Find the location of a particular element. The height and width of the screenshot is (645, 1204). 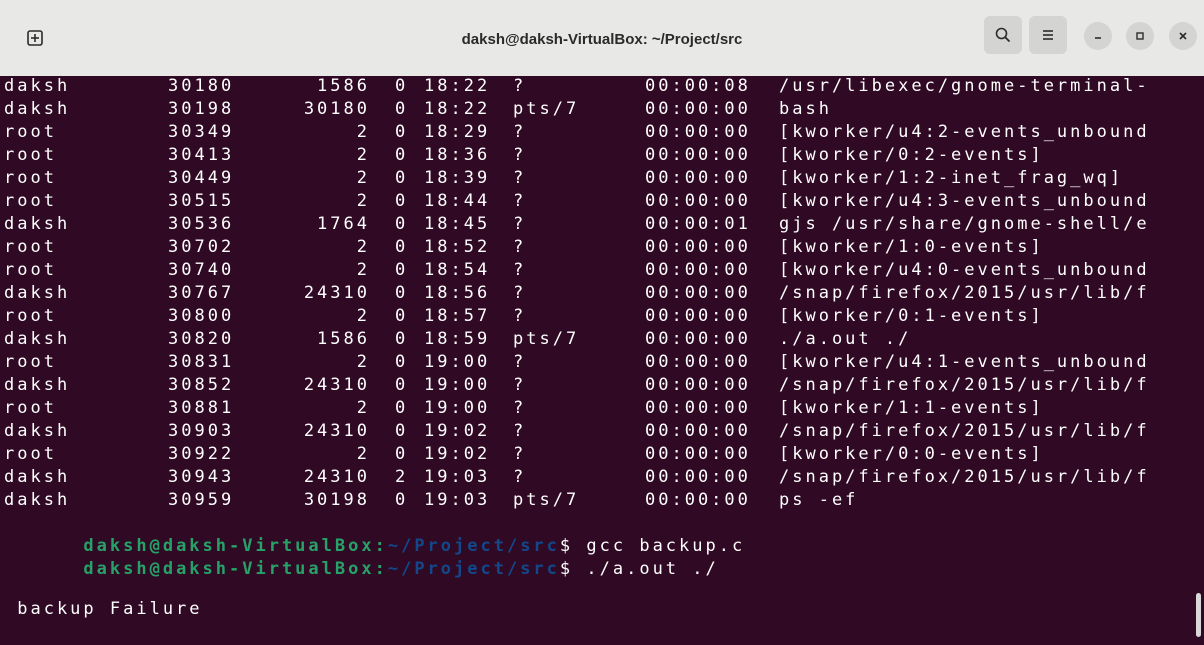

cmd-cell: [kworker/1:1-events] is located at coordinates (911, 408).